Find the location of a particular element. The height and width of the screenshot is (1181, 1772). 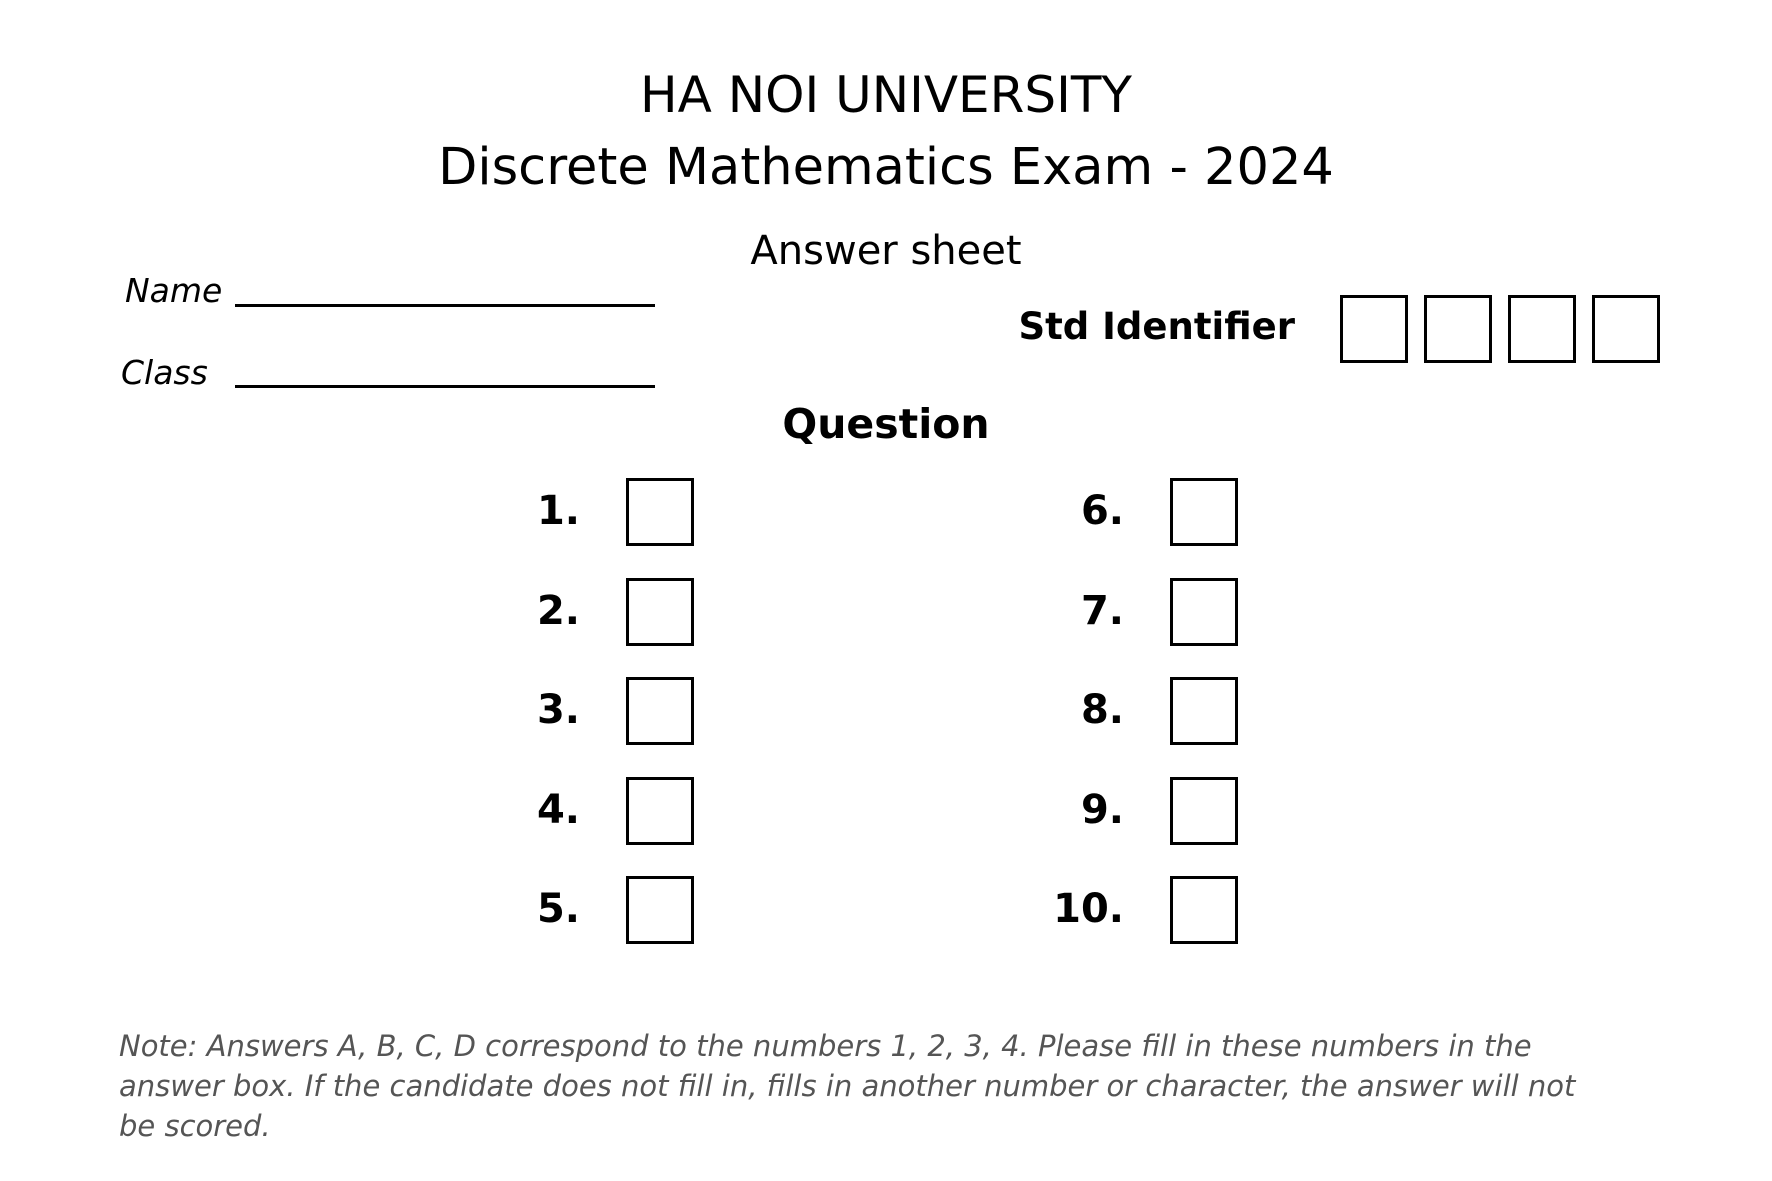

question-row: 2. is located at coordinates (580, 627).